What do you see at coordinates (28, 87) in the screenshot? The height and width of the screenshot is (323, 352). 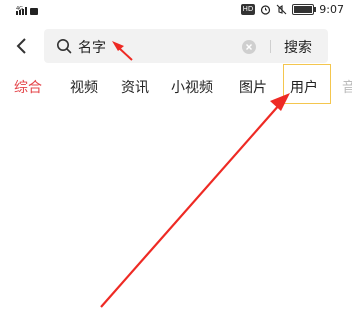 I see `tab-comprehensive: 综合` at bounding box center [28, 87].